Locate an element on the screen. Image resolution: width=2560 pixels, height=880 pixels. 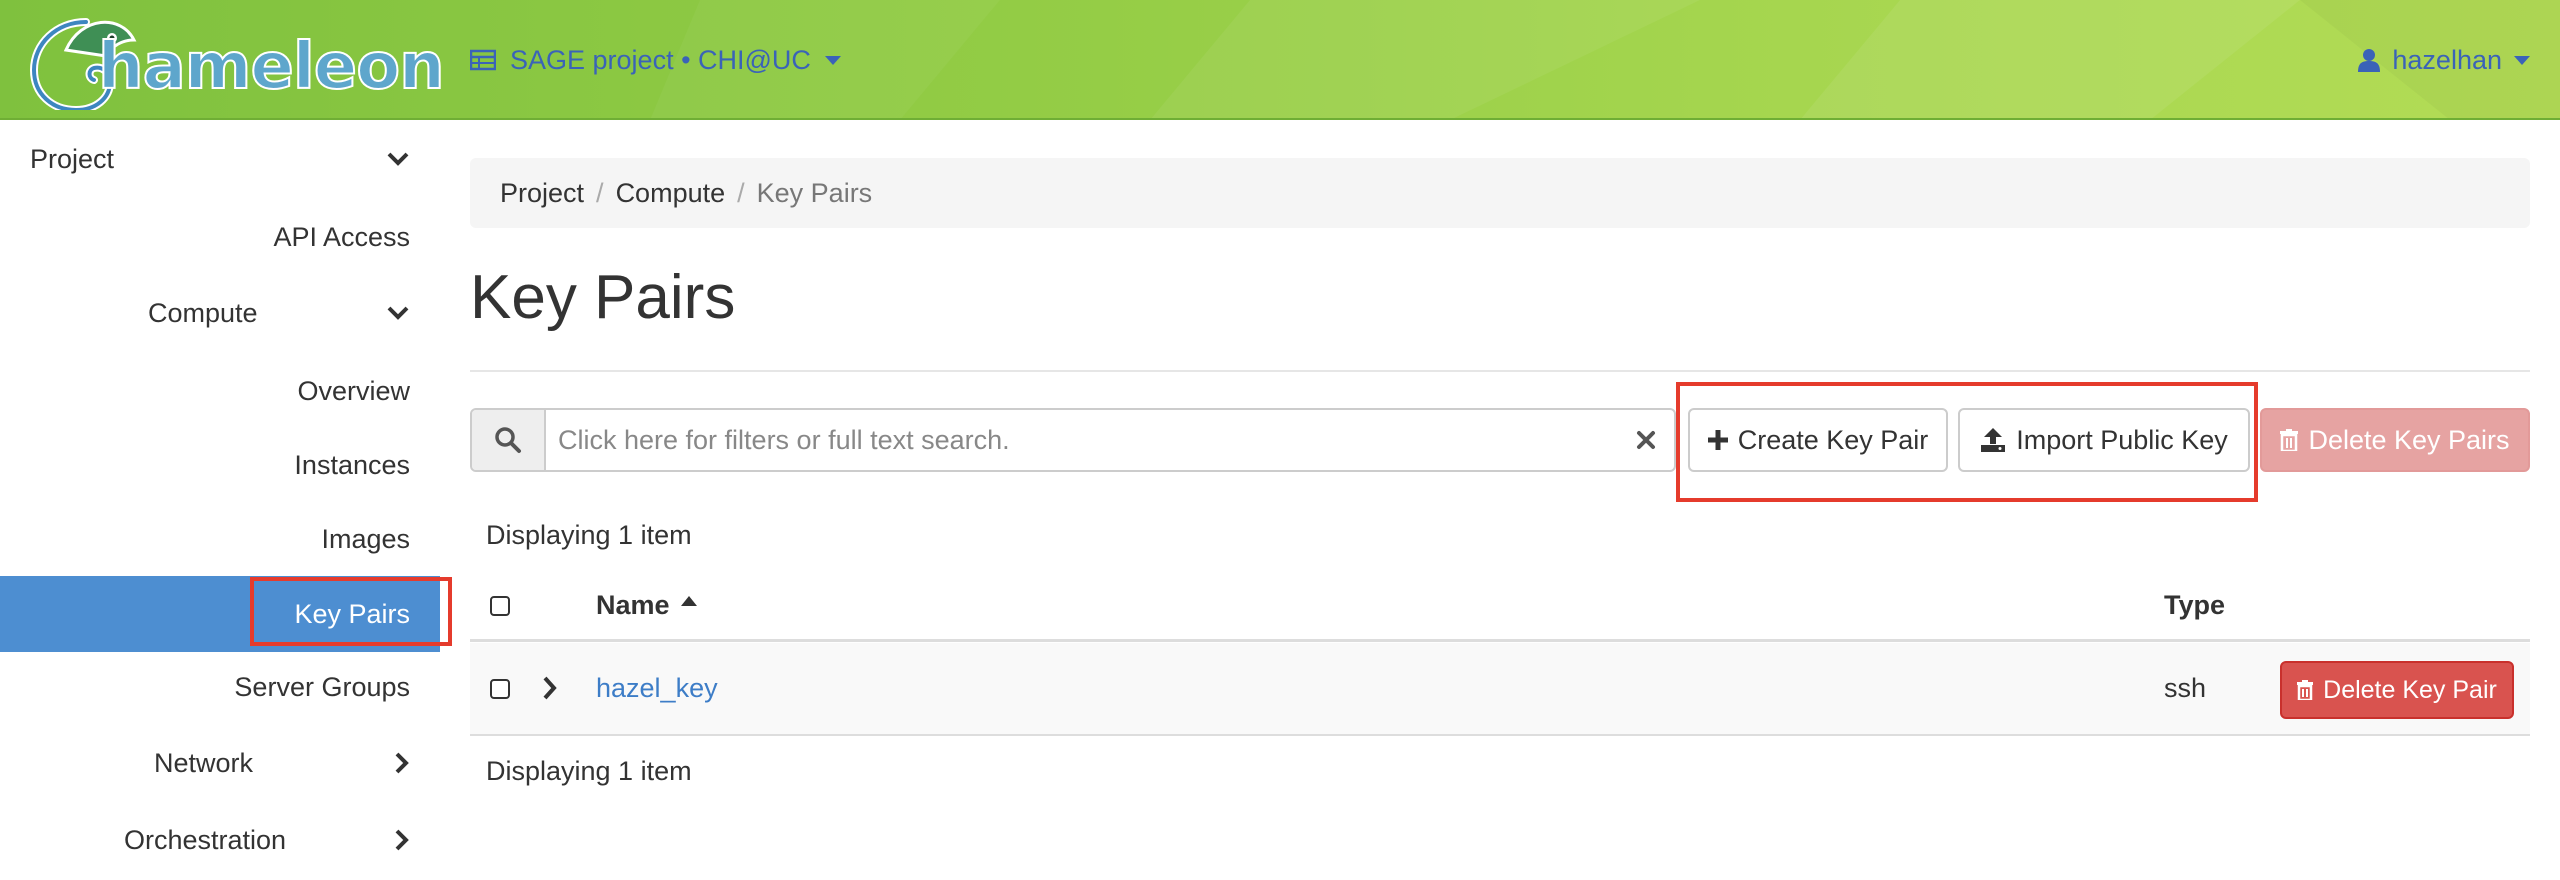
sidebar-item-label: Project is located at coordinates (72, 158).